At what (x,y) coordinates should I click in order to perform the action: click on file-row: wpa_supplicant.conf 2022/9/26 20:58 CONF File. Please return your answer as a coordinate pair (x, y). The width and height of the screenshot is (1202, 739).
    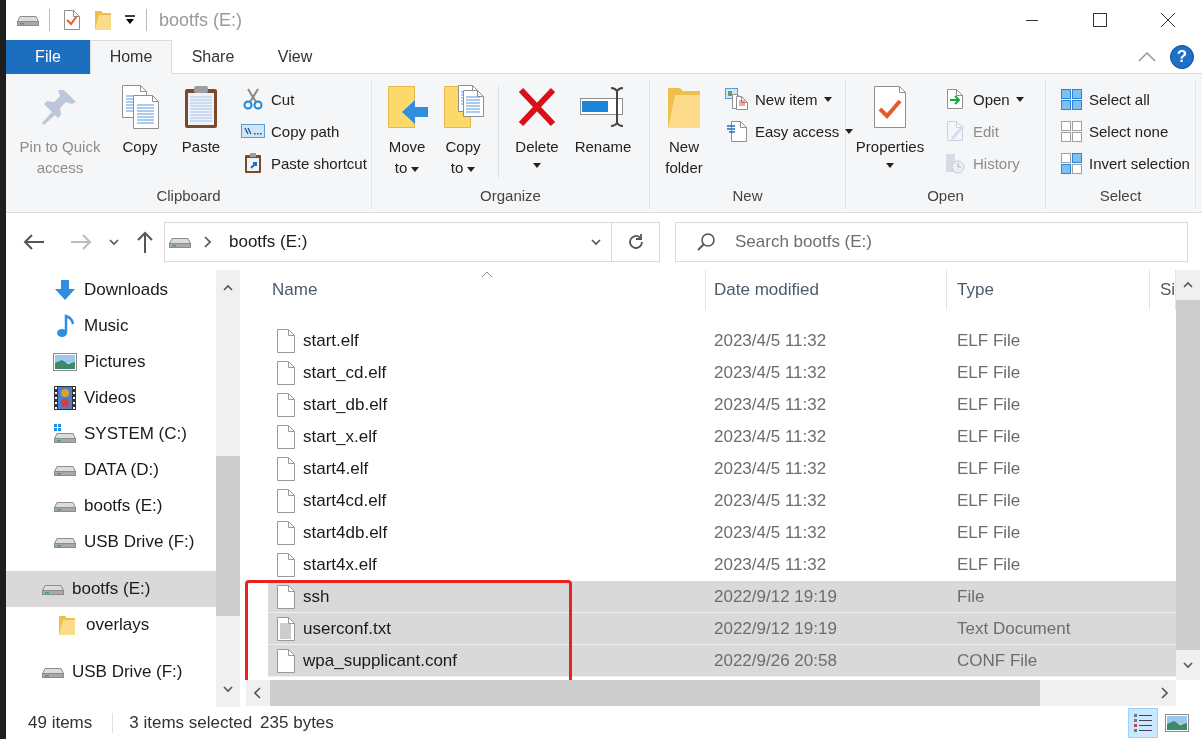
    Looking at the image, I should click on (722, 661).